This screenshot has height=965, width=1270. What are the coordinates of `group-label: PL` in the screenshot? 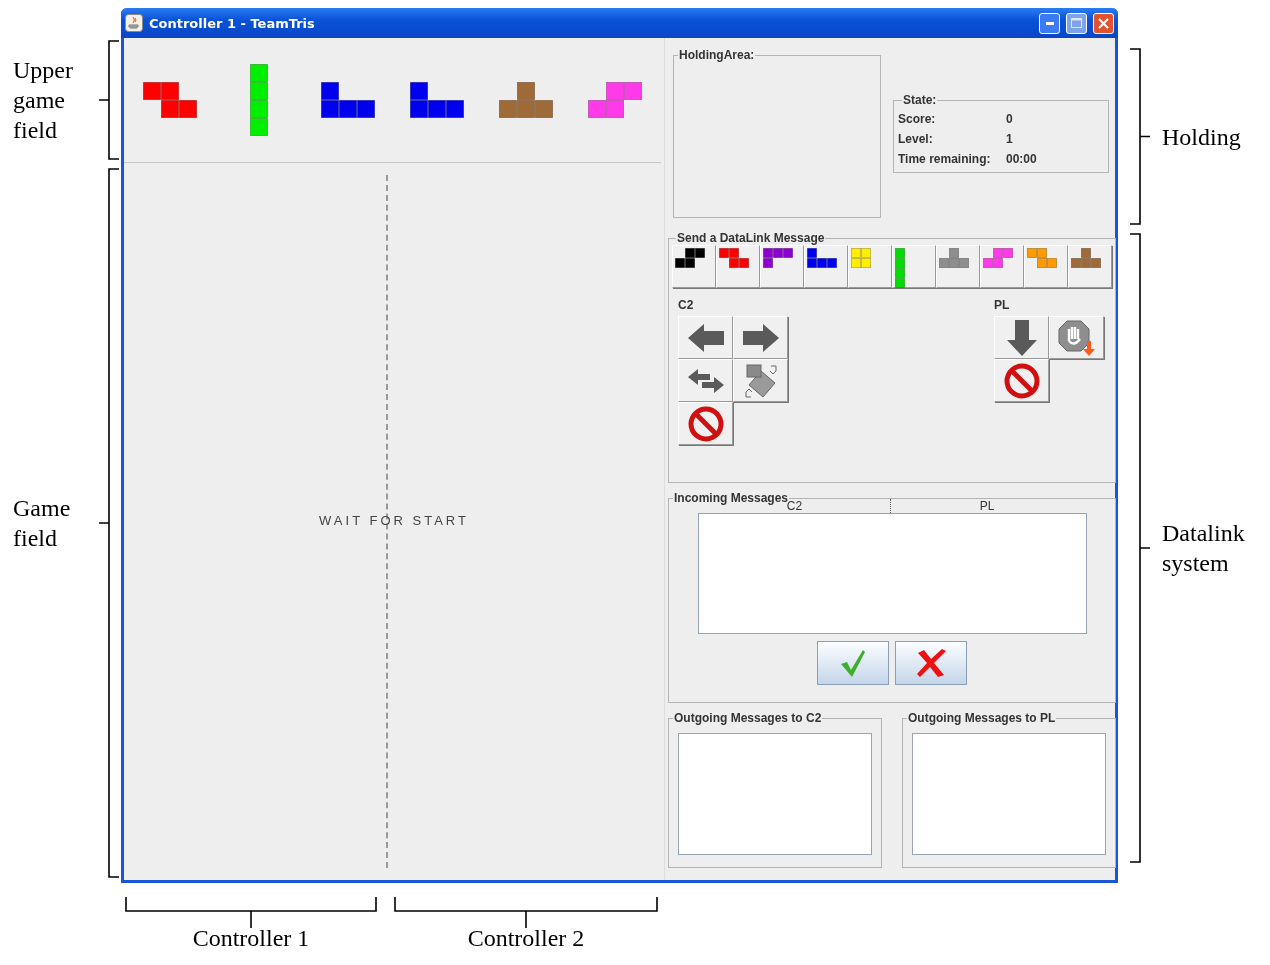 It's located at (1002, 305).